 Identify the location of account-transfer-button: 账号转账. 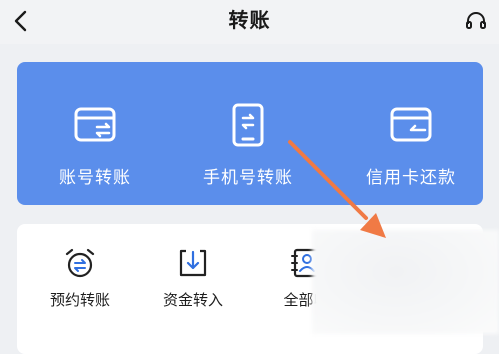
(95, 133).